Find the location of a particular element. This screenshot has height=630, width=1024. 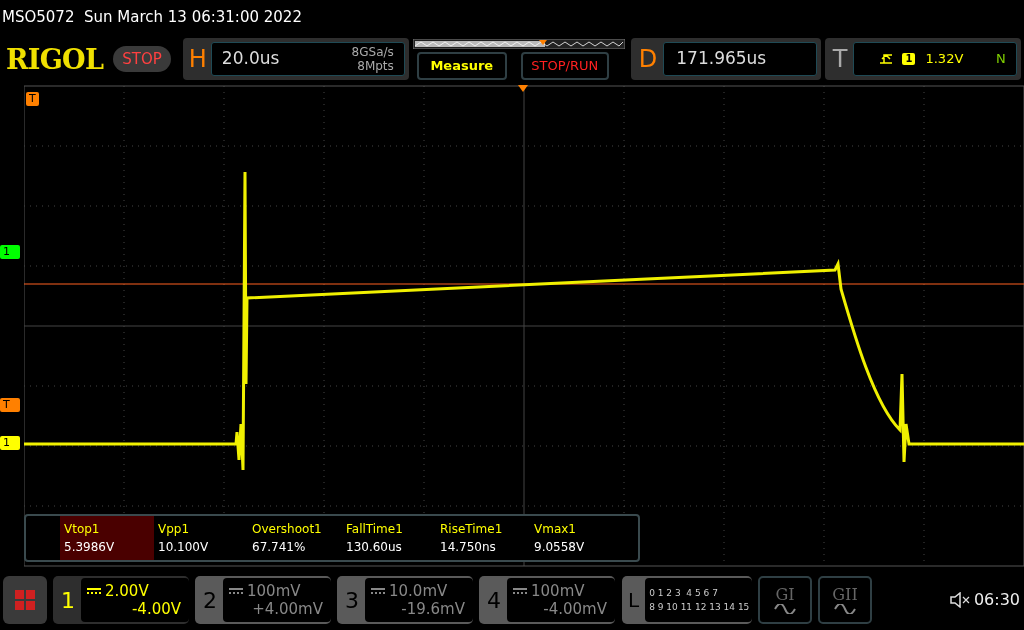

channel-panel: 1 2.00V -4.00V is located at coordinates (121, 600).